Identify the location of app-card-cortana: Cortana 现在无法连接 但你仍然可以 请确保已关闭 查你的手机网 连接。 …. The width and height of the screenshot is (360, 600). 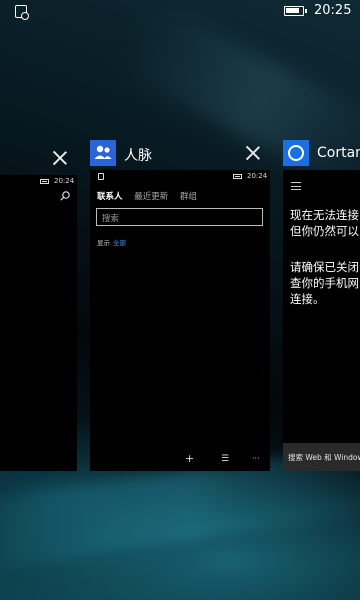
(321, 305).